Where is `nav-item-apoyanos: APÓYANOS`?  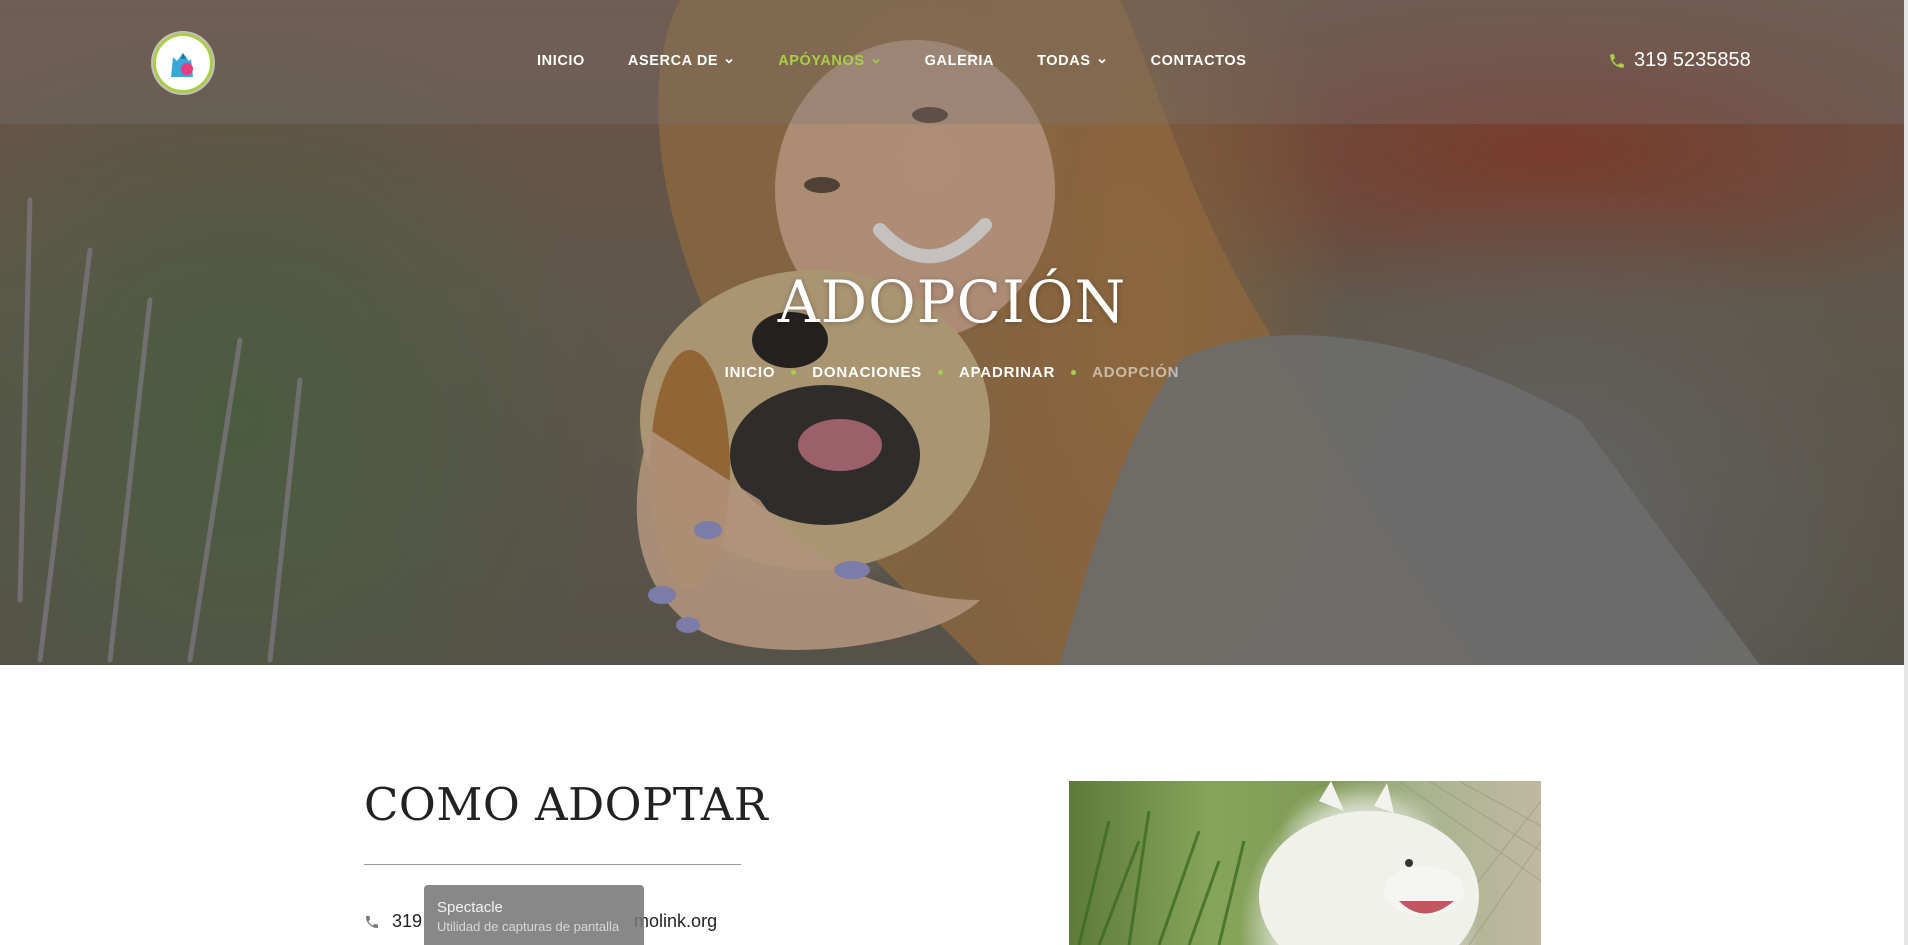
nav-item-apoyanos: APÓYANOS is located at coordinates (829, 61).